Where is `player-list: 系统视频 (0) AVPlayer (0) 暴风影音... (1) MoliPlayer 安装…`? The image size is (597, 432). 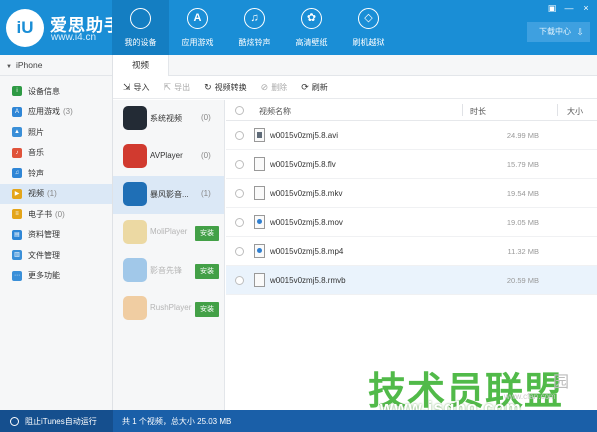
player-list: 系统视频 (0) AVPlayer (0) 暴风影音... (1) MoliPlayer 安装… is located at coordinates (169, 255).